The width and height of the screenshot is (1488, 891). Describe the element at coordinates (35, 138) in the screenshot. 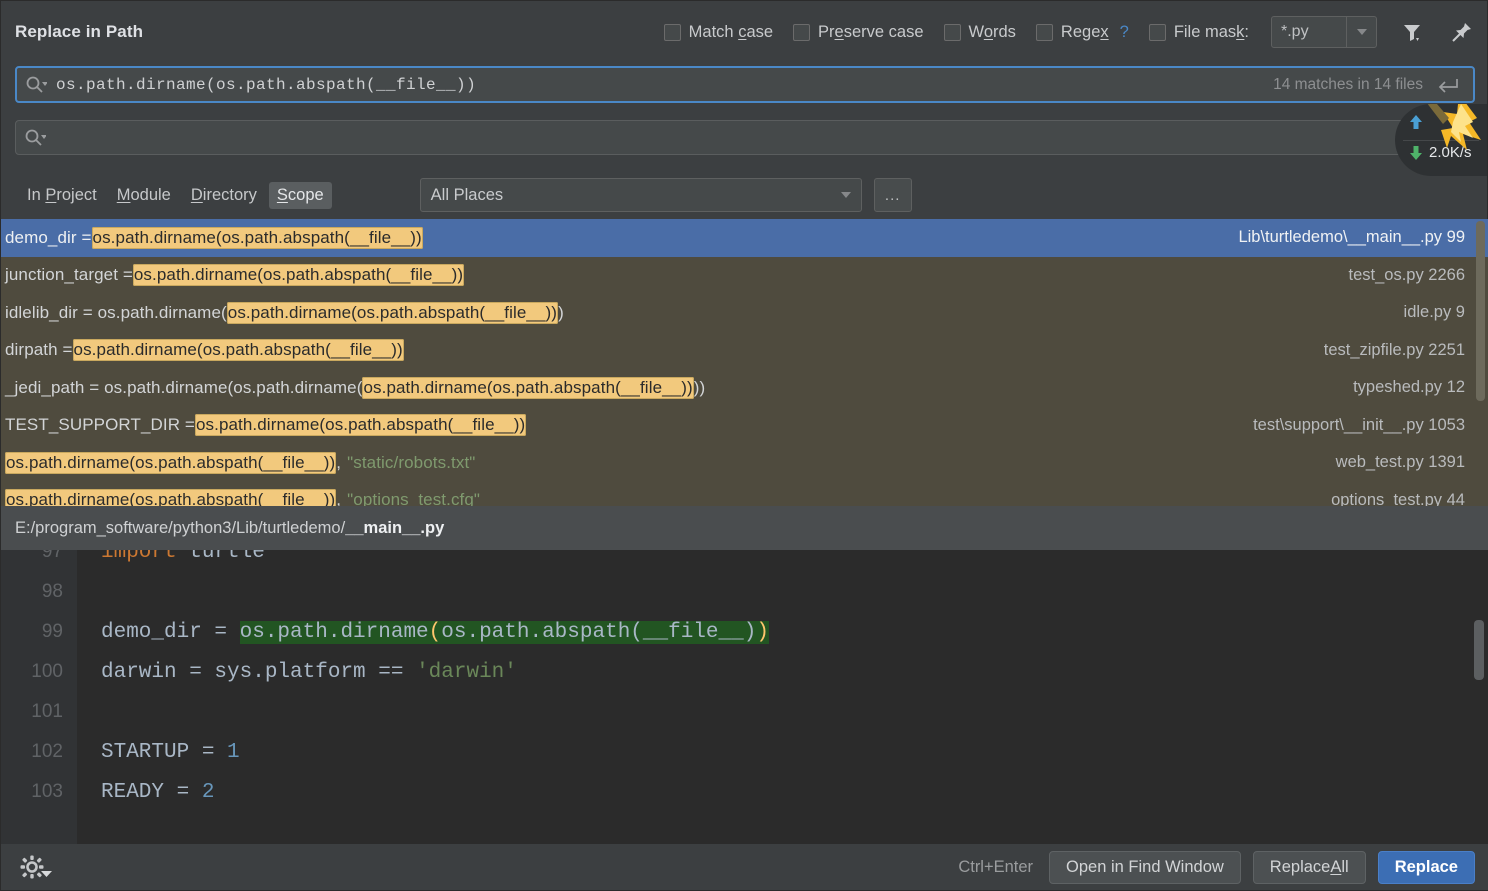

I see `replace-search-dropdown-icon` at that location.